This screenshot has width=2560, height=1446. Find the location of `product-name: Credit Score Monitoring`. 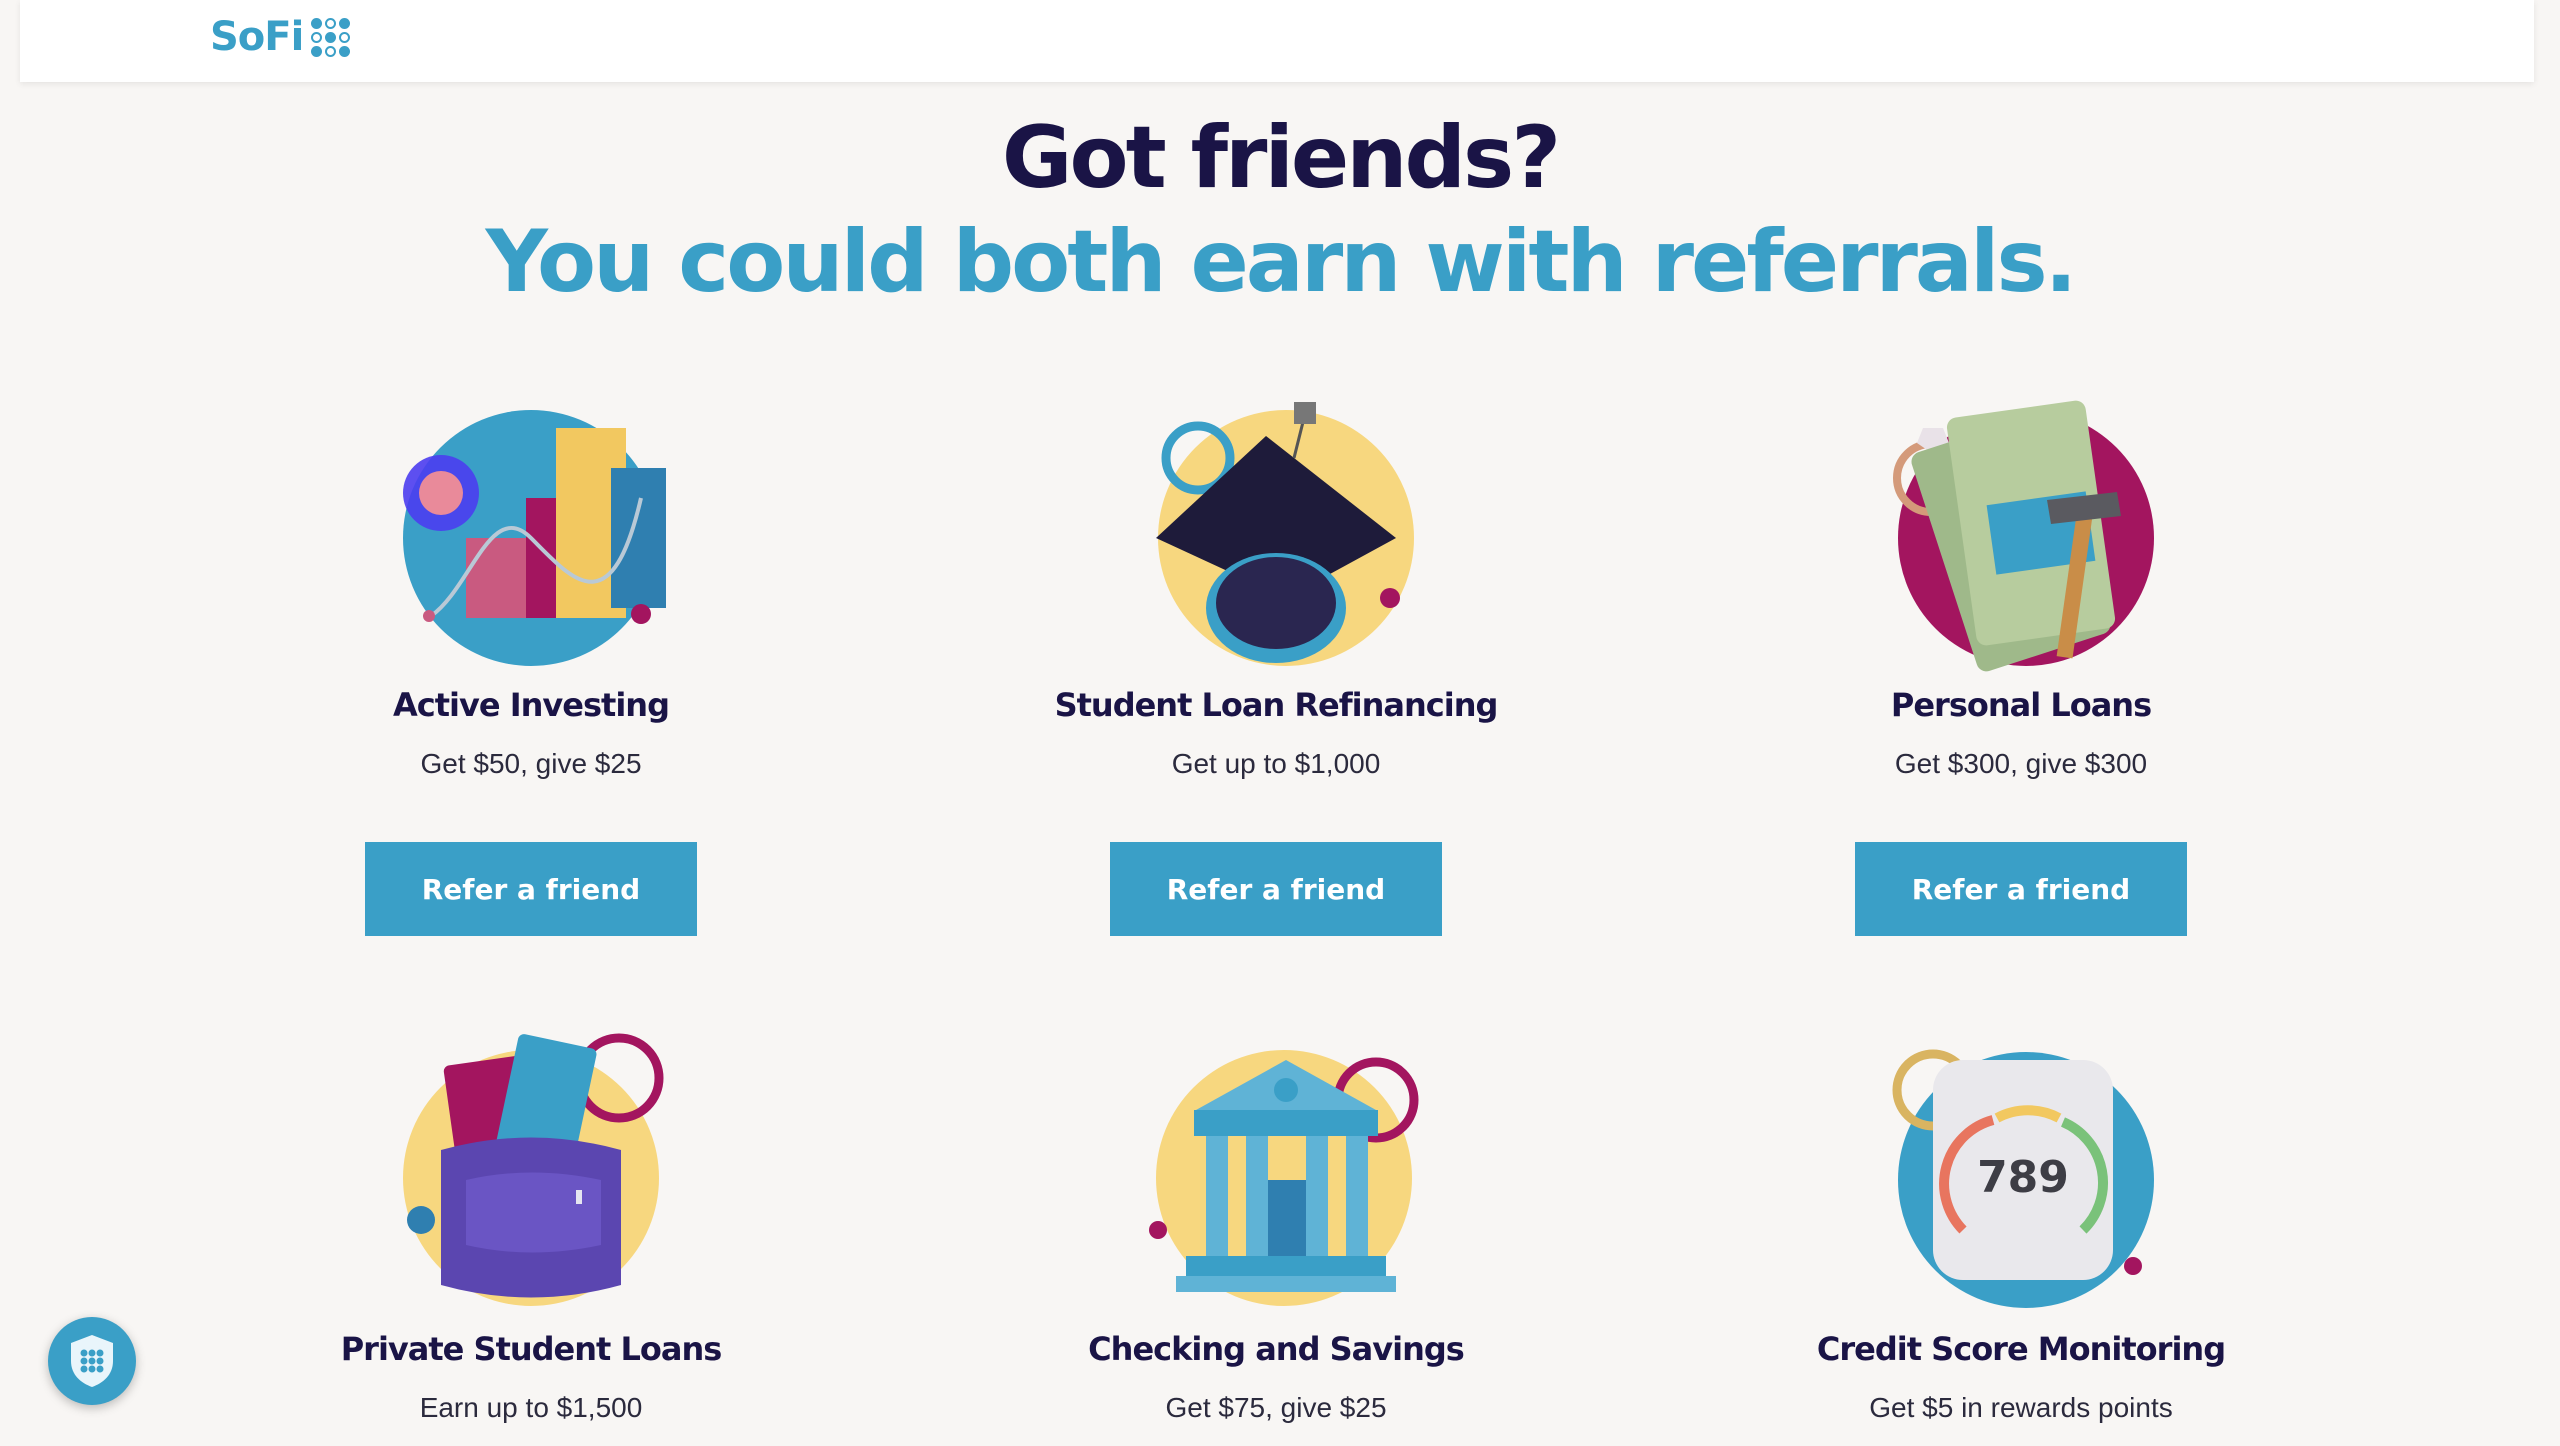

product-name: Credit Score Monitoring is located at coordinates (2021, 1349).